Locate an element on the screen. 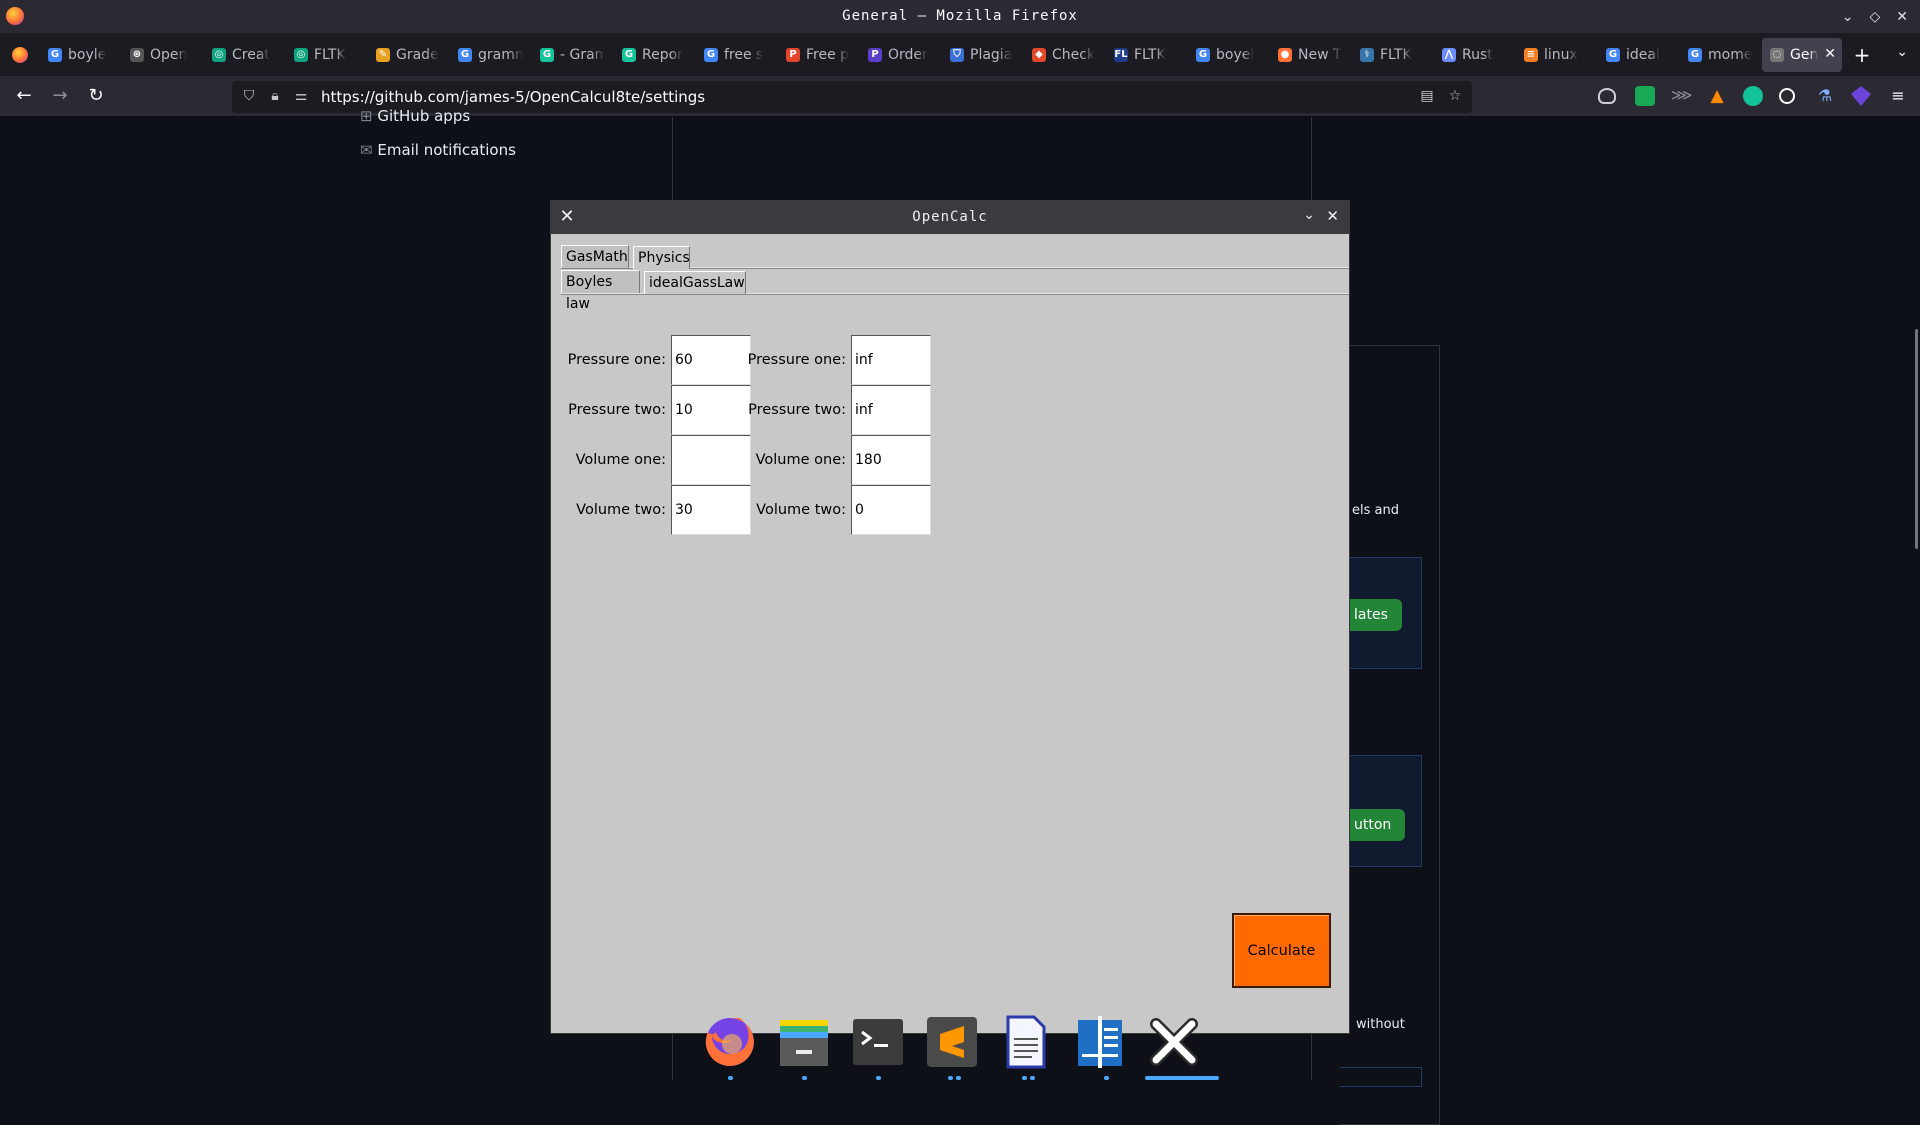  vlc-cone-icon: ▲ is located at coordinates (1717, 96).